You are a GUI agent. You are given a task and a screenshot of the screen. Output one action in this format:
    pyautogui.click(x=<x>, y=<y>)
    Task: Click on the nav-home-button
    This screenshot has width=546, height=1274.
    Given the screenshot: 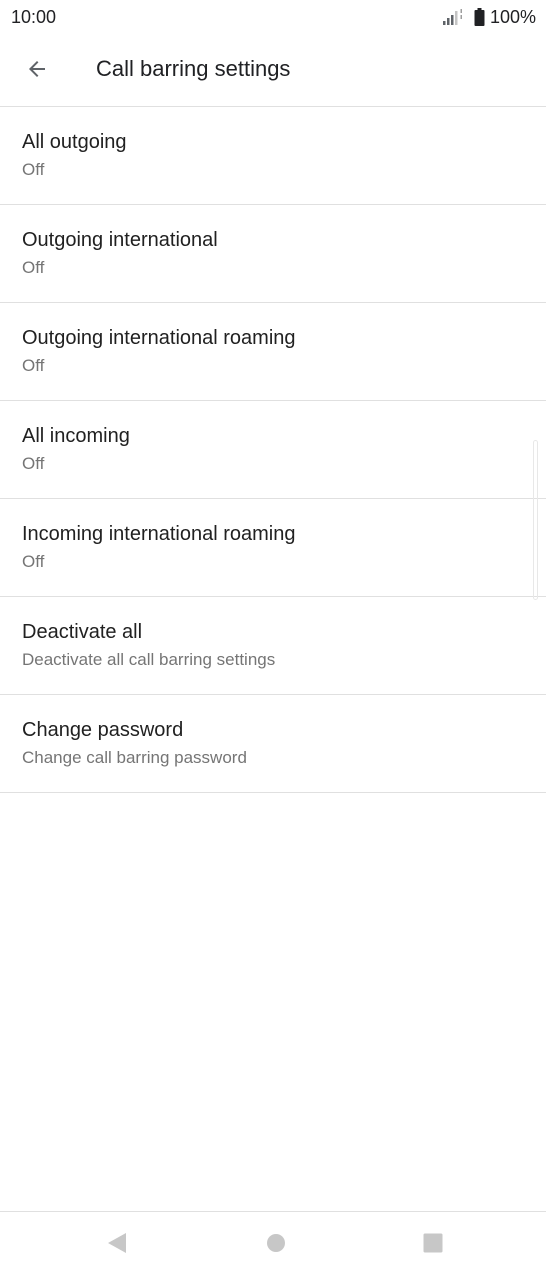 What is the action you would take?
    pyautogui.click(x=276, y=1243)
    